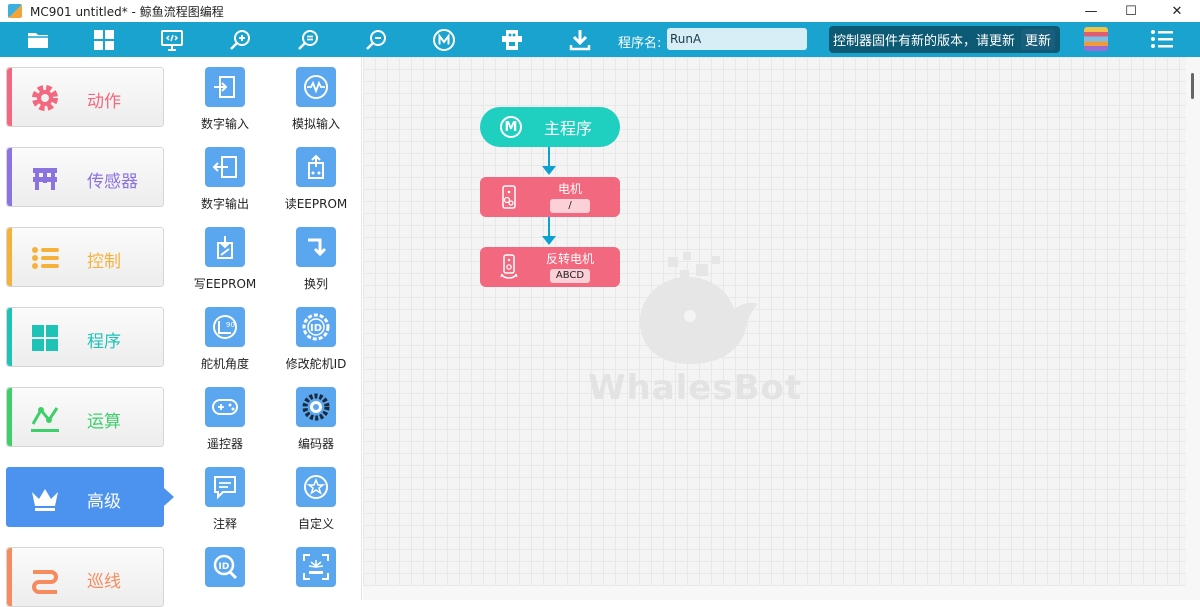 This screenshot has width=1200, height=607. What do you see at coordinates (640, 43) in the screenshot?
I see `program-name-label: 程序名:` at bounding box center [640, 43].